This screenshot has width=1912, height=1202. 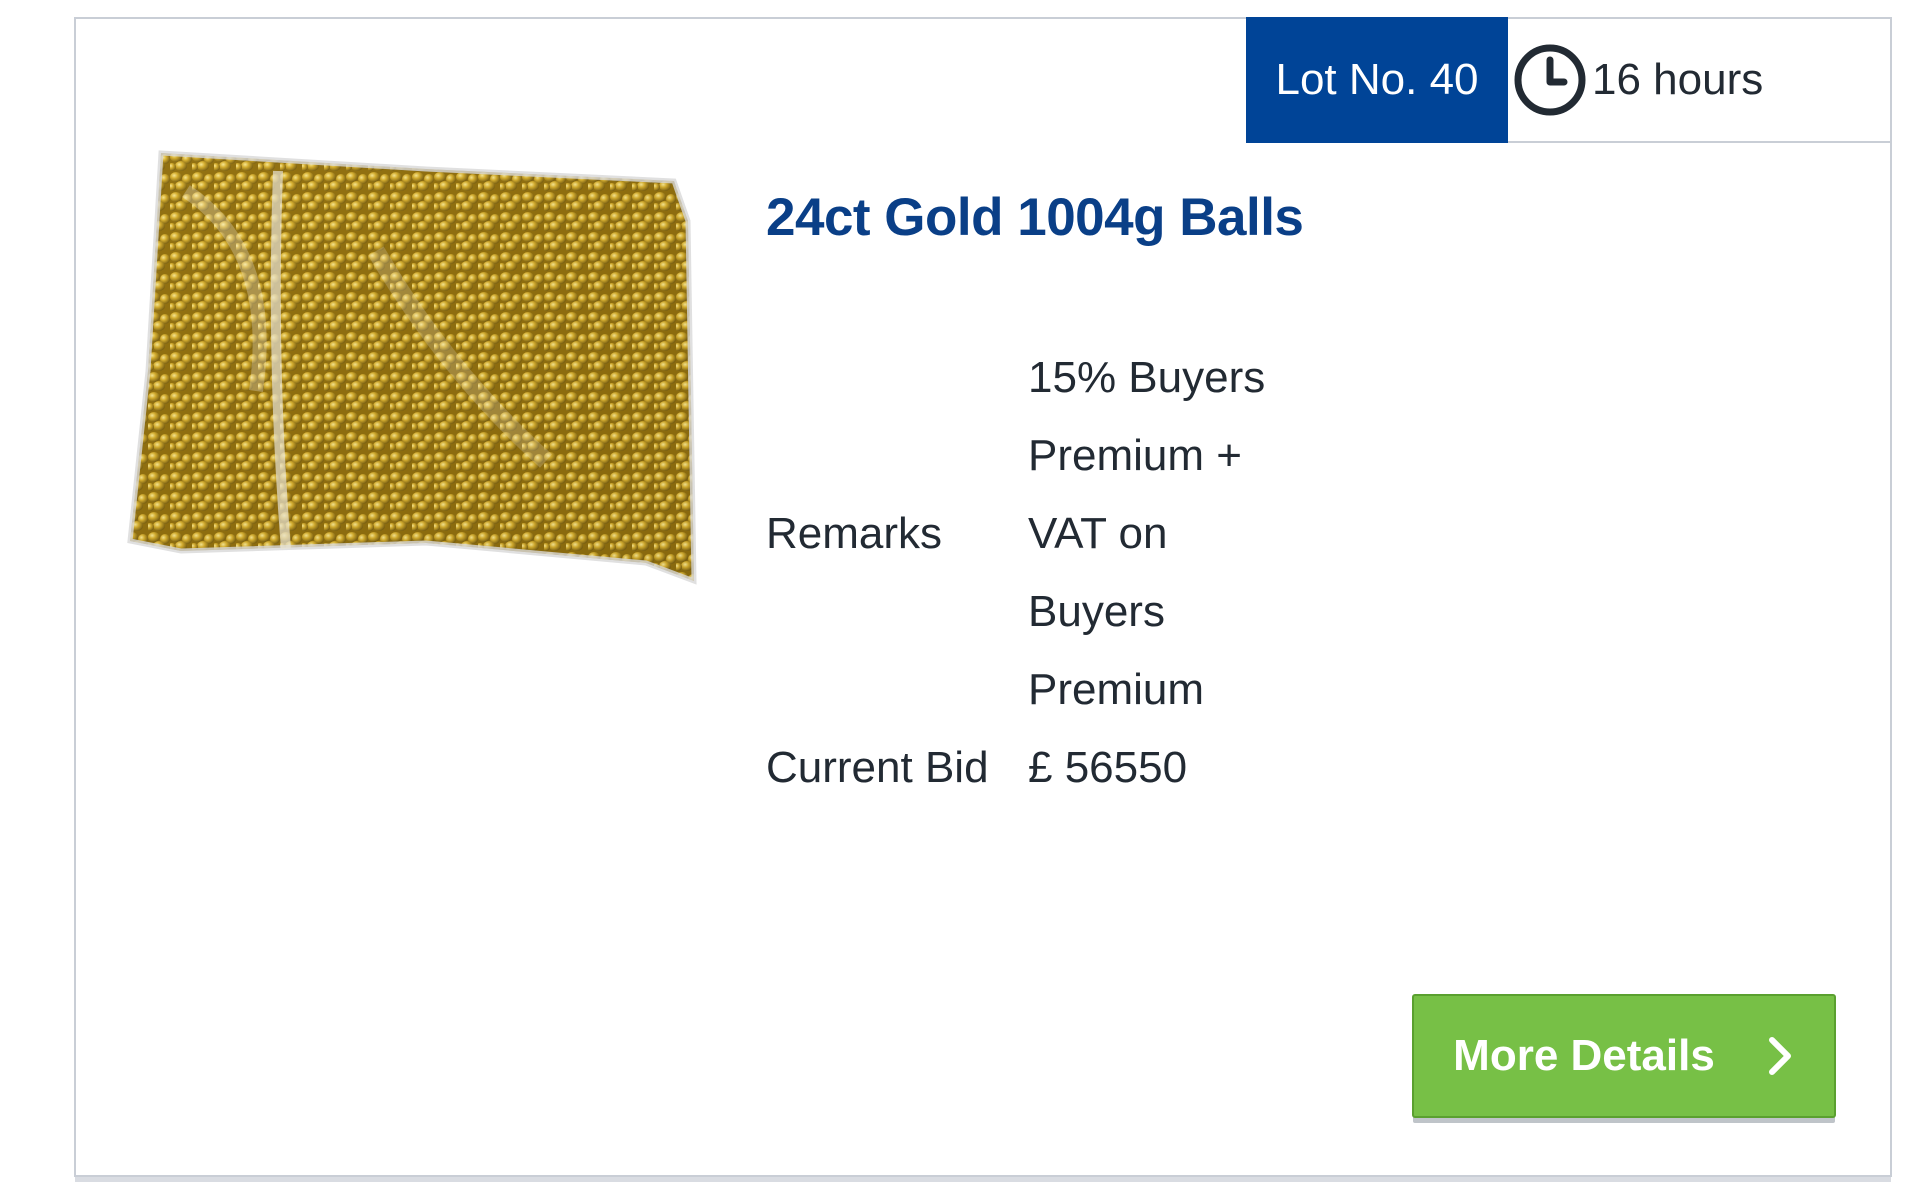 I want to click on time-remaining: 16 hours, so click(x=1635, y=80).